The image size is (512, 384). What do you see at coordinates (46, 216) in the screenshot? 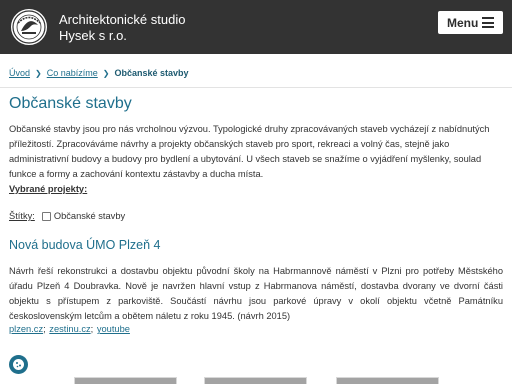
I see `tag-checkbox` at bounding box center [46, 216].